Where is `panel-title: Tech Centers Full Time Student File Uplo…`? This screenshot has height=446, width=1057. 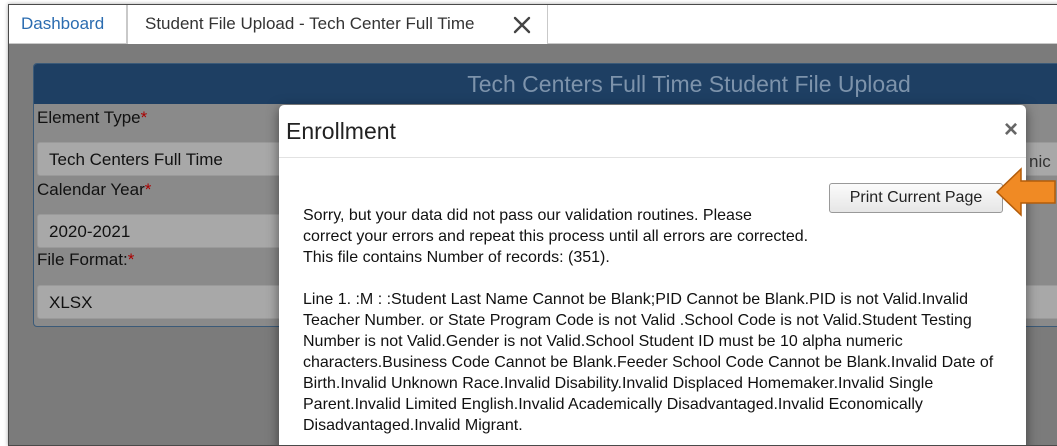 panel-title: Tech Centers Full Time Student File Uplo… is located at coordinates (545, 84).